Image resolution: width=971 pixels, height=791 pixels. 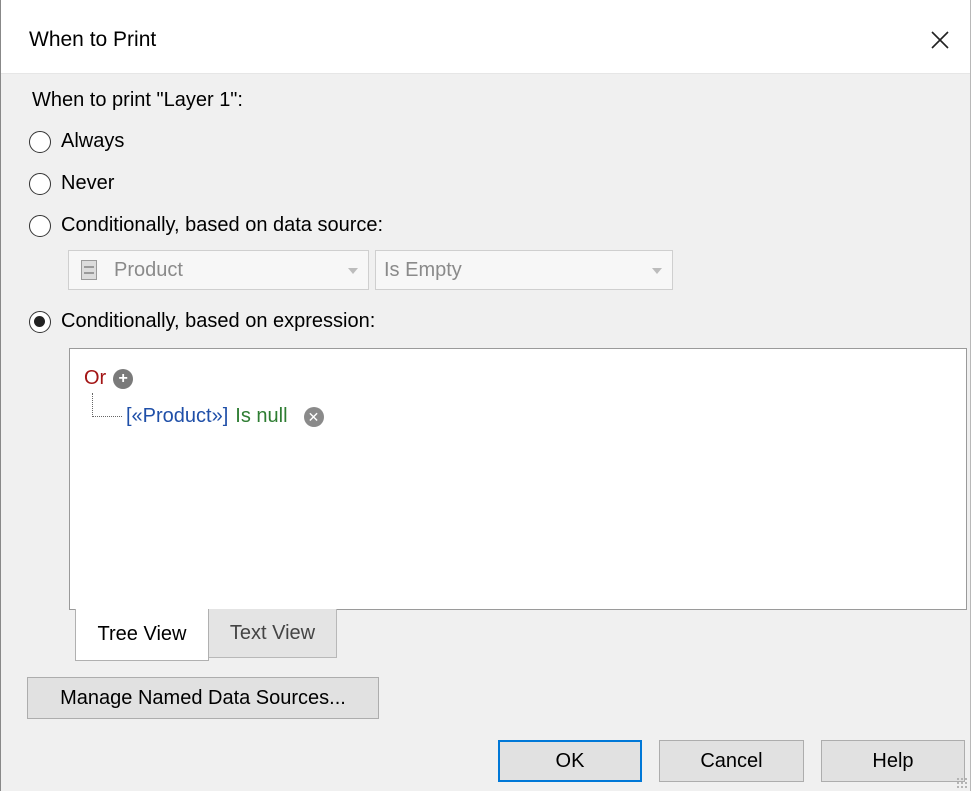 What do you see at coordinates (40, 321) in the screenshot?
I see `radio-conditional-expression-circle` at bounding box center [40, 321].